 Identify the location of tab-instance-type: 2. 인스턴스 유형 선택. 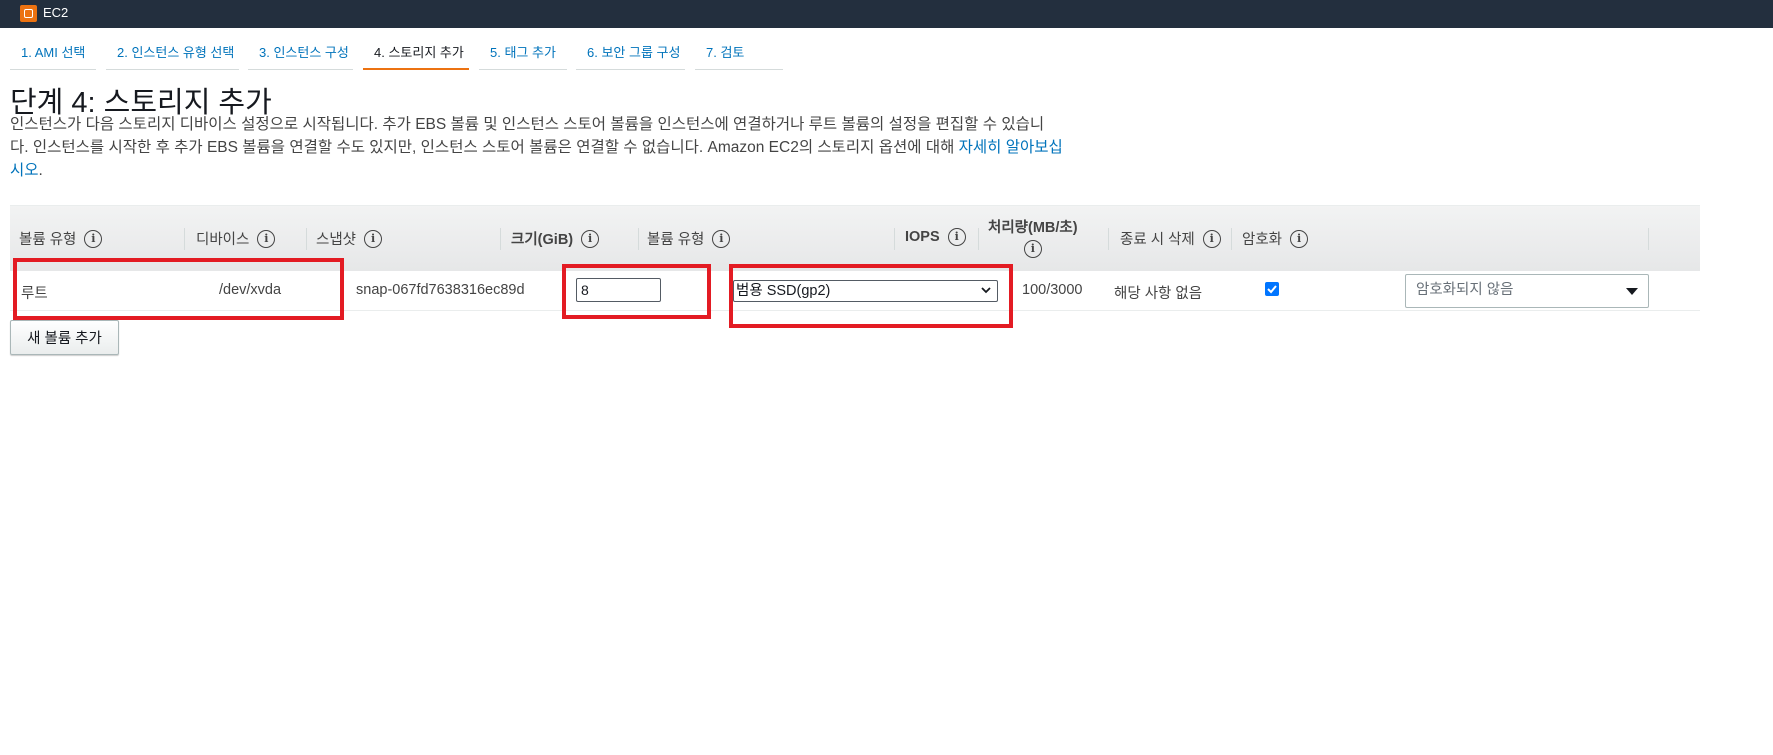
(172, 56).